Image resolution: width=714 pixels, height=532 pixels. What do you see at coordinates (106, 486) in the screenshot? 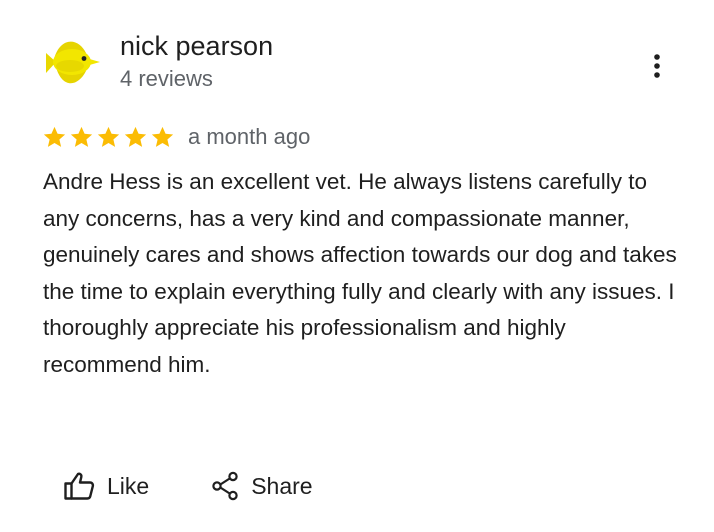
I see `like-button: Like` at bounding box center [106, 486].